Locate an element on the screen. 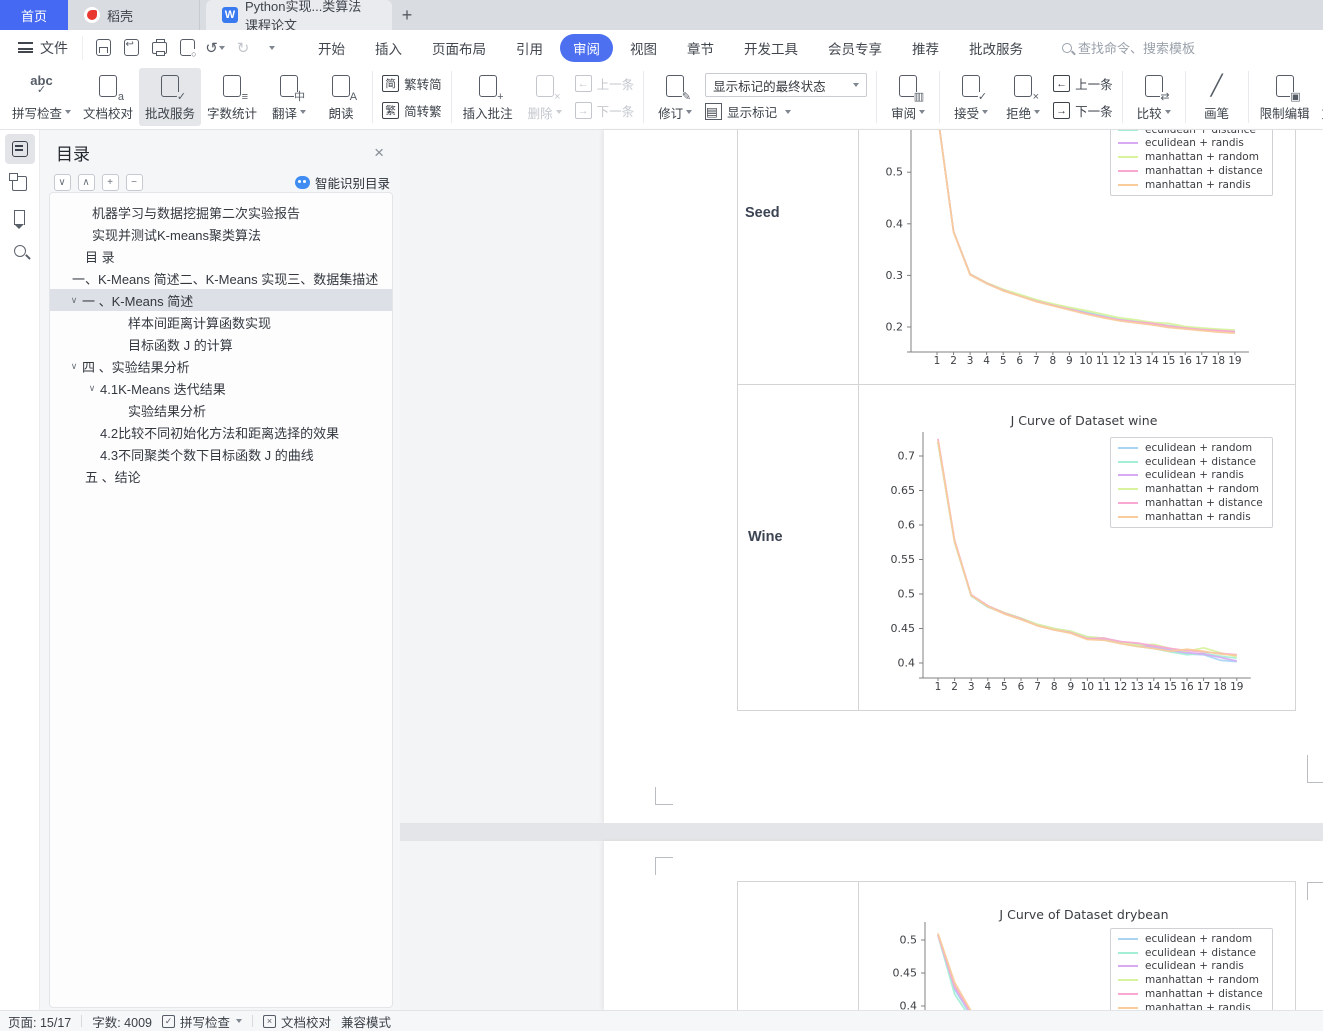 The image size is (1323, 1031). menu-tab-插入: 插入 is located at coordinates (388, 48).